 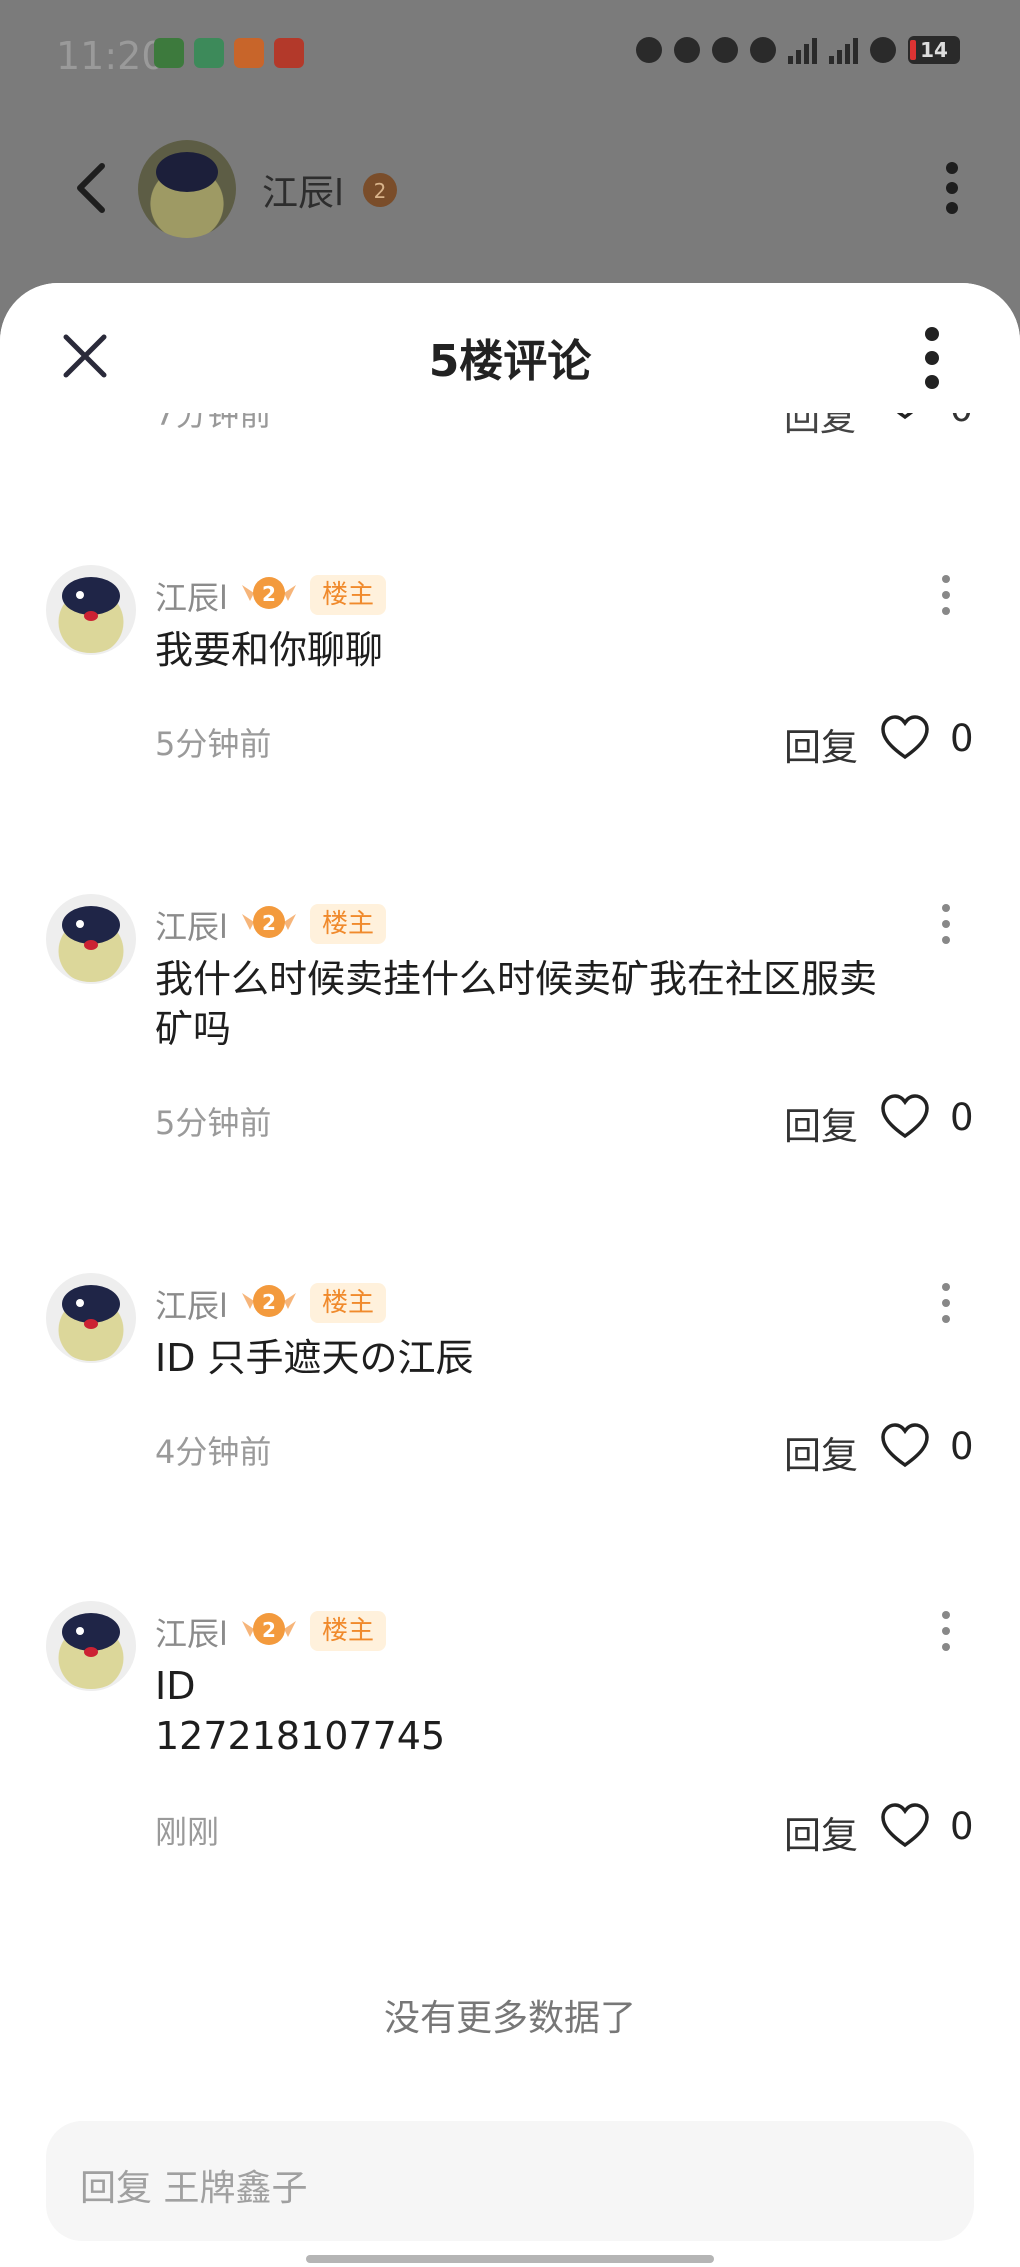 I want to click on system-icons: 14, so click(x=798, y=50).